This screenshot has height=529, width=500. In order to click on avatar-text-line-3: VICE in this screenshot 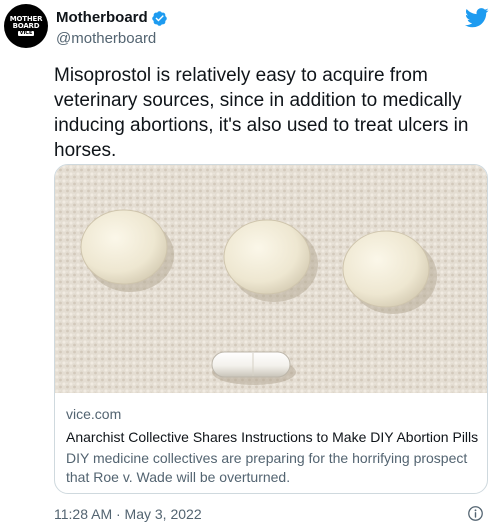, I will do `click(26, 33)`.